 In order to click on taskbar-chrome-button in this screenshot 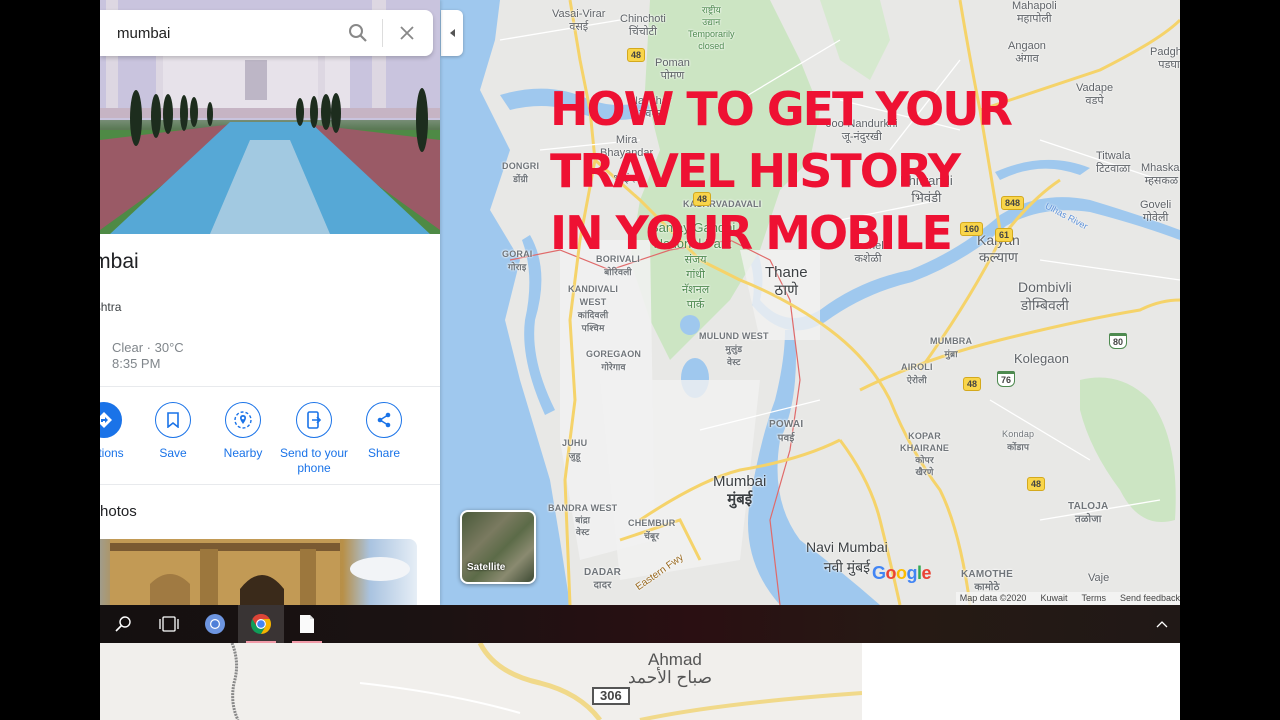, I will do `click(261, 624)`.